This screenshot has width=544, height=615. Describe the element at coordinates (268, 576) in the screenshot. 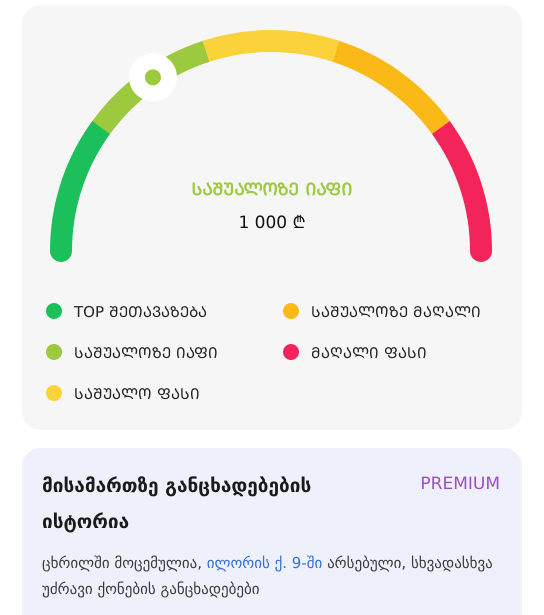

I see `card-description: ცხრილში მოცემულია, ილორის ქ. 9-ში არსებული, სხვადასხვა უძრავი ქონების განცხადებები` at that location.